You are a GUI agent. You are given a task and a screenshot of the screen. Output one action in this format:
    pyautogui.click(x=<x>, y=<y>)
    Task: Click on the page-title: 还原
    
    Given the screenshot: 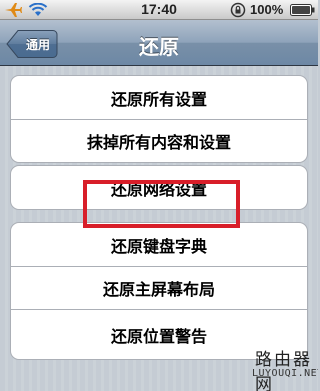 What is the action you would take?
    pyautogui.click(x=159, y=47)
    